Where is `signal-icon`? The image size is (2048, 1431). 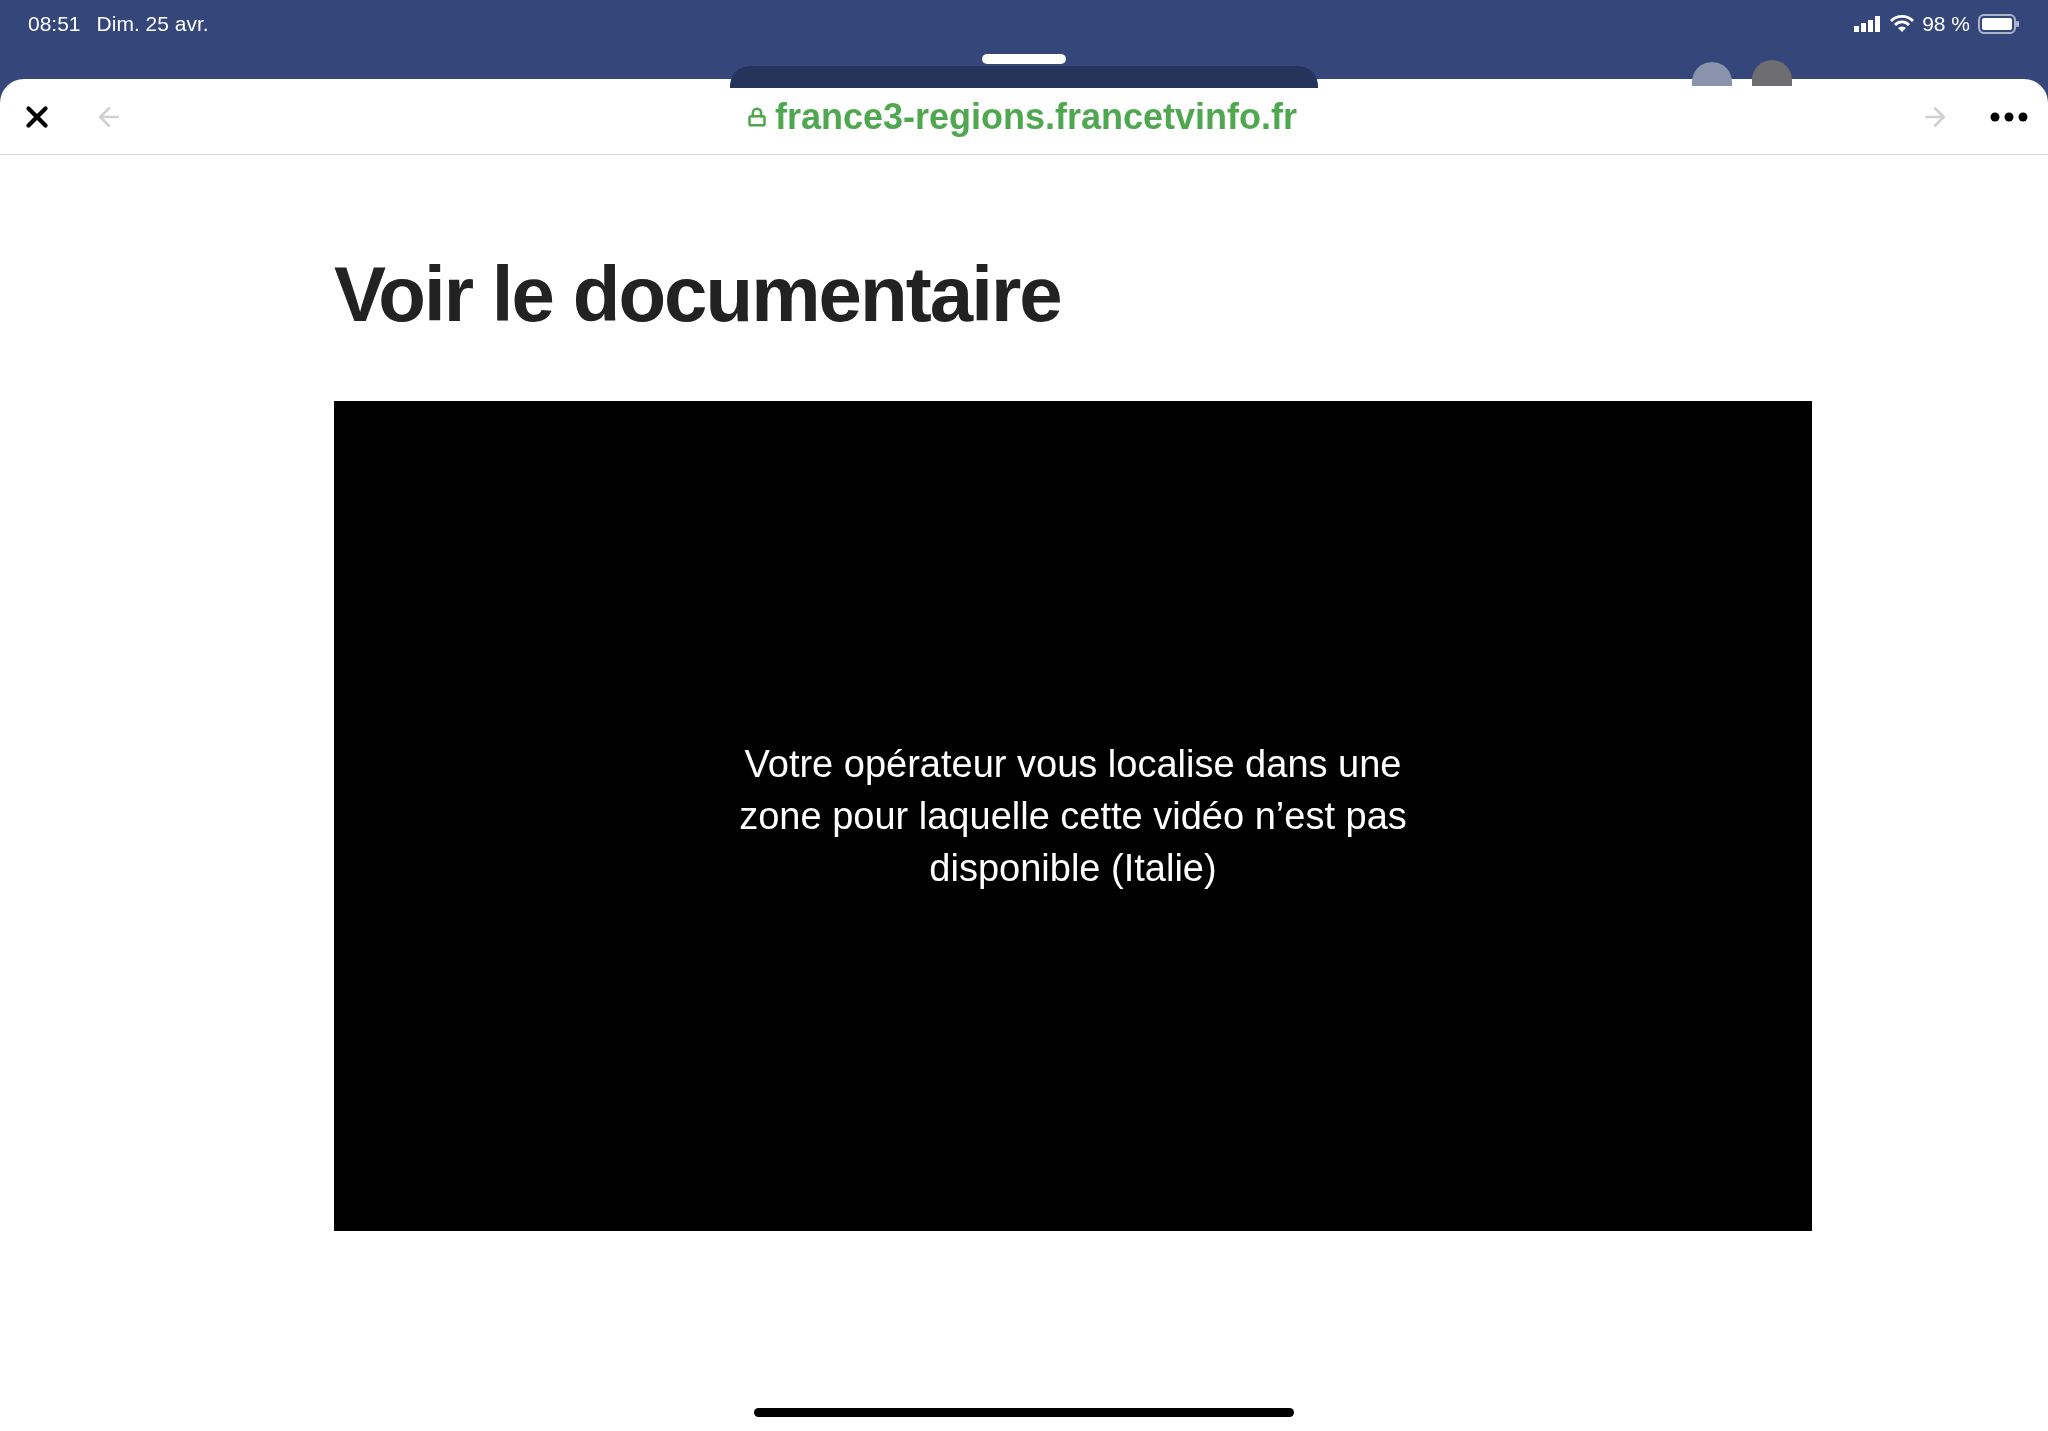 signal-icon is located at coordinates (1868, 23).